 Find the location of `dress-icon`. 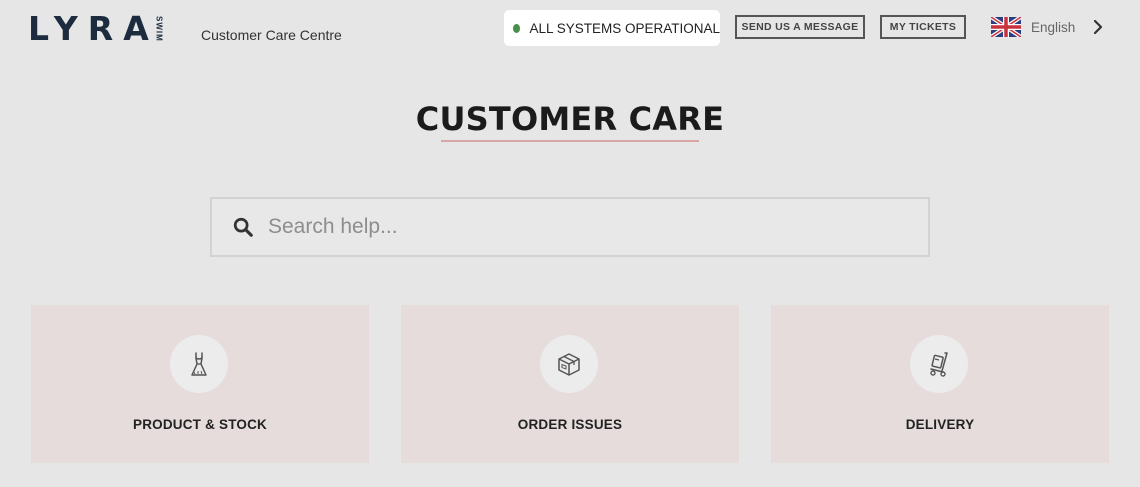

dress-icon is located at coordinates (199, 364).